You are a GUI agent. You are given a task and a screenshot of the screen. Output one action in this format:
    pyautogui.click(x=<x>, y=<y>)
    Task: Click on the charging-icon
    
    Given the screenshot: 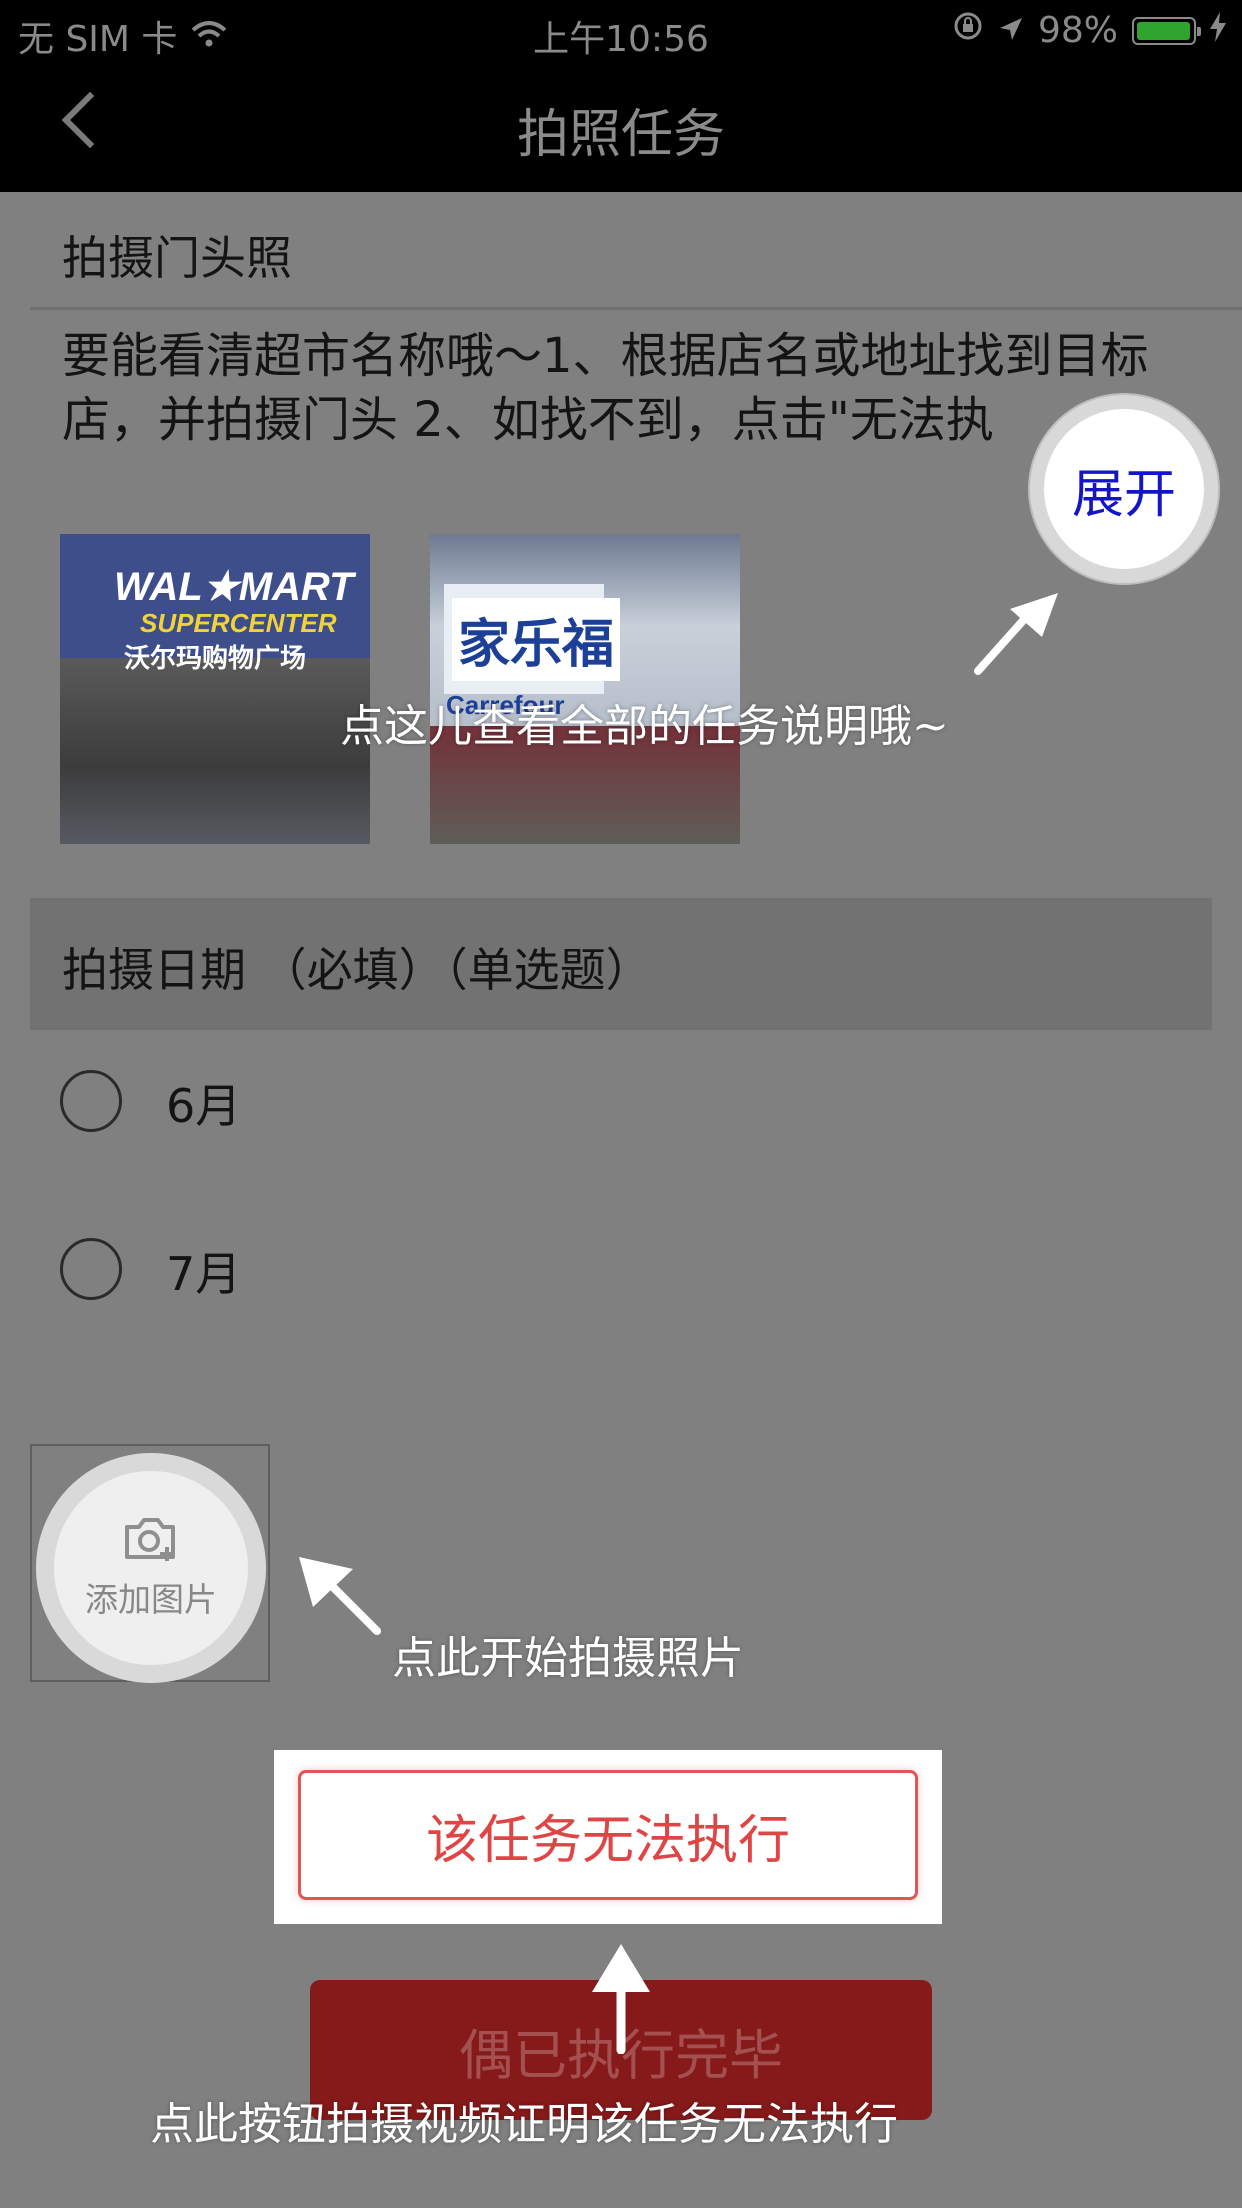 What is the action you would take?
    pyautogui.click(x=1218, y=30)
    